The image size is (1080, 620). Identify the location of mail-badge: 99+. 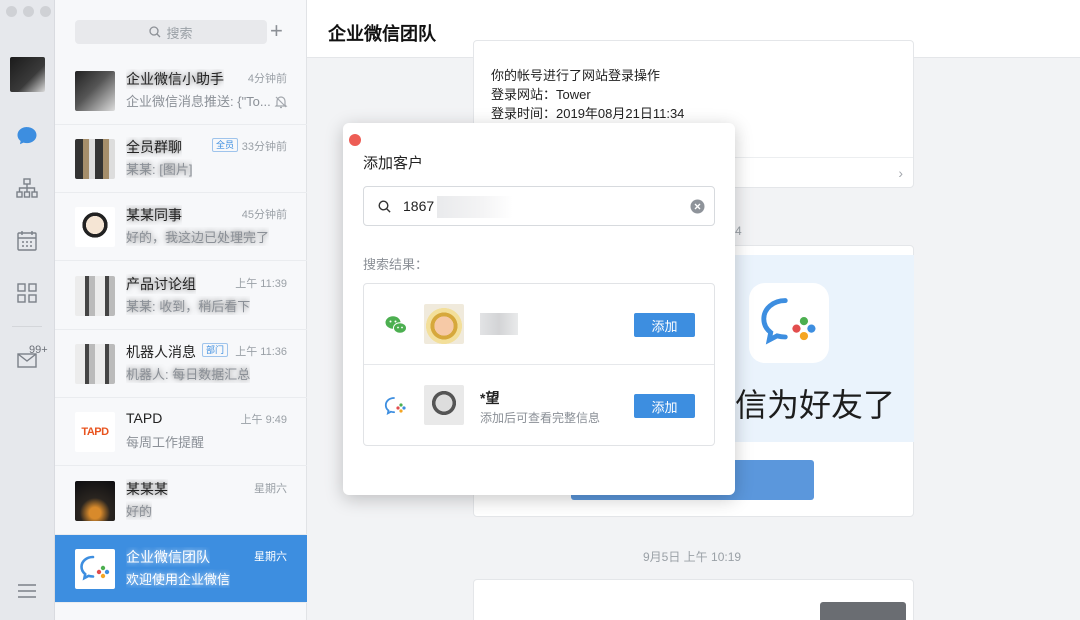
(38, 350).